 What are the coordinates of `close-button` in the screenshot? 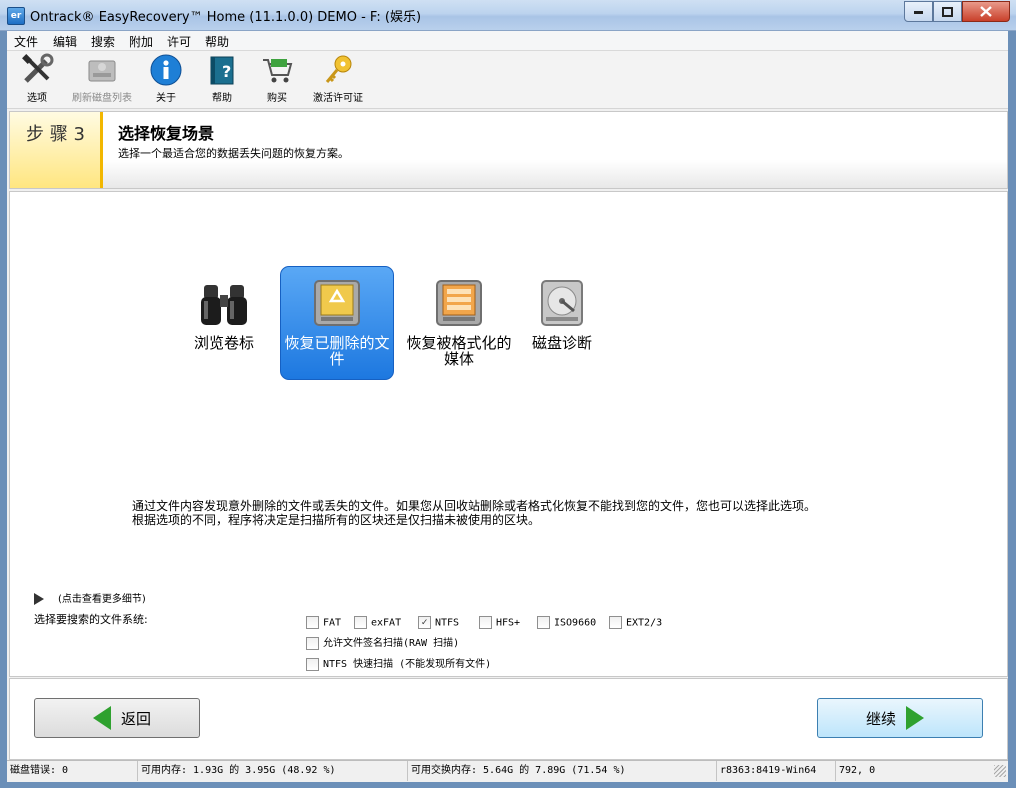 It's located at (986, 11).